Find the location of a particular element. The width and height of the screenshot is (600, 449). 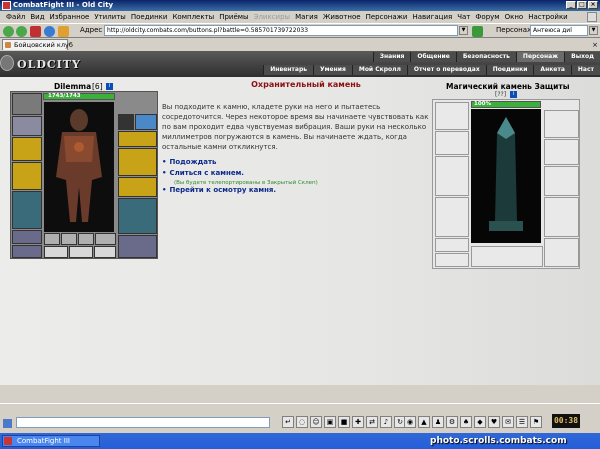

persona-select: Антеюса диl is located at coordinates (559, 30).